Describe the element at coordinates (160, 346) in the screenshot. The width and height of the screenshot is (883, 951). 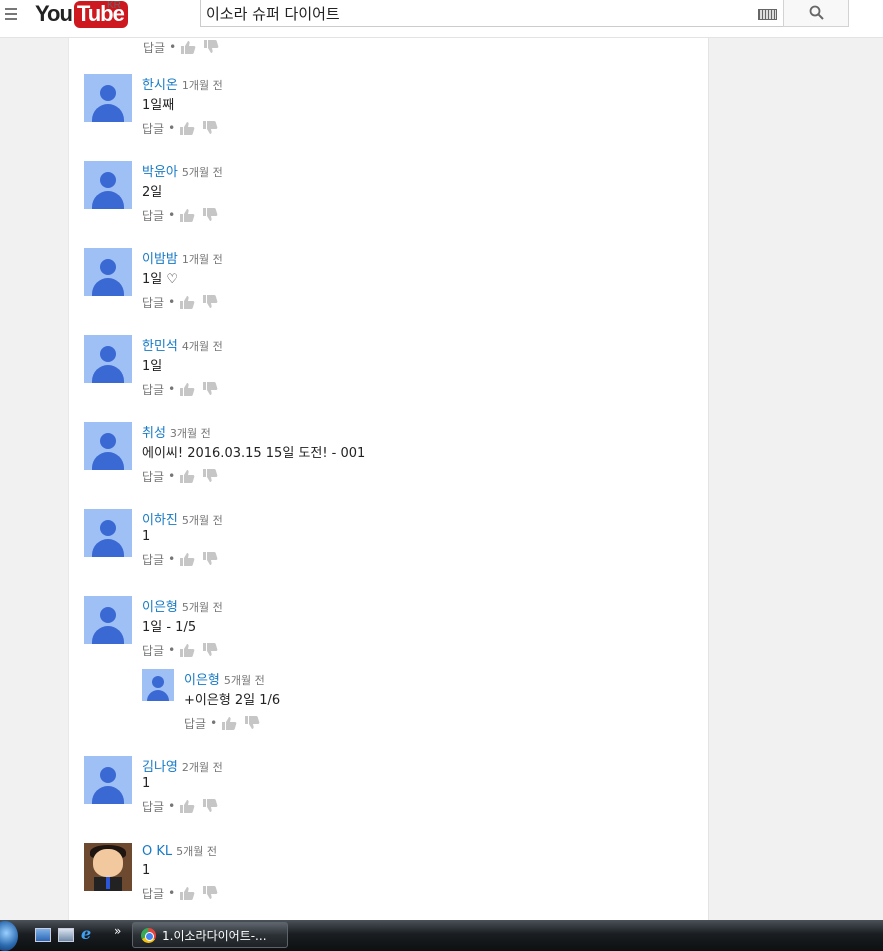
I see `comment-author: 한민석` at that location.